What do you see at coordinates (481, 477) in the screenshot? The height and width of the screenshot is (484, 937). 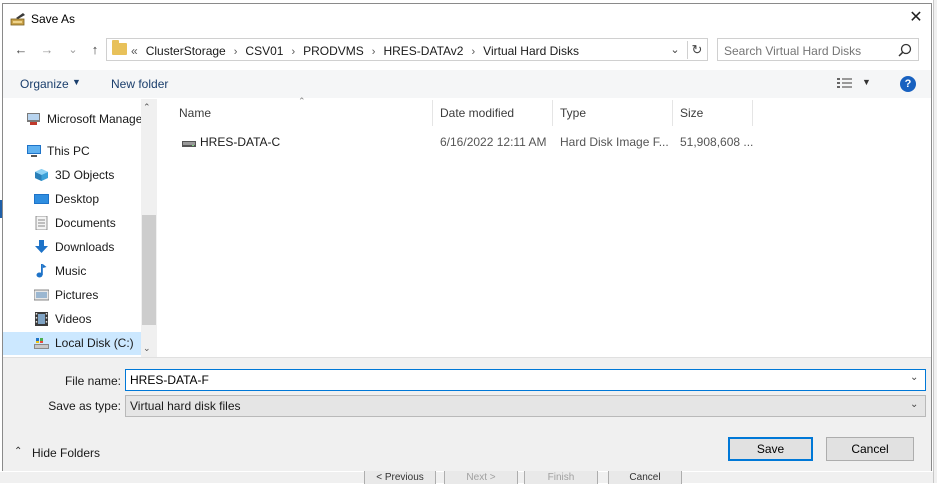 I see `wizard-next-button: Next >` at bounding box center [481, 477].